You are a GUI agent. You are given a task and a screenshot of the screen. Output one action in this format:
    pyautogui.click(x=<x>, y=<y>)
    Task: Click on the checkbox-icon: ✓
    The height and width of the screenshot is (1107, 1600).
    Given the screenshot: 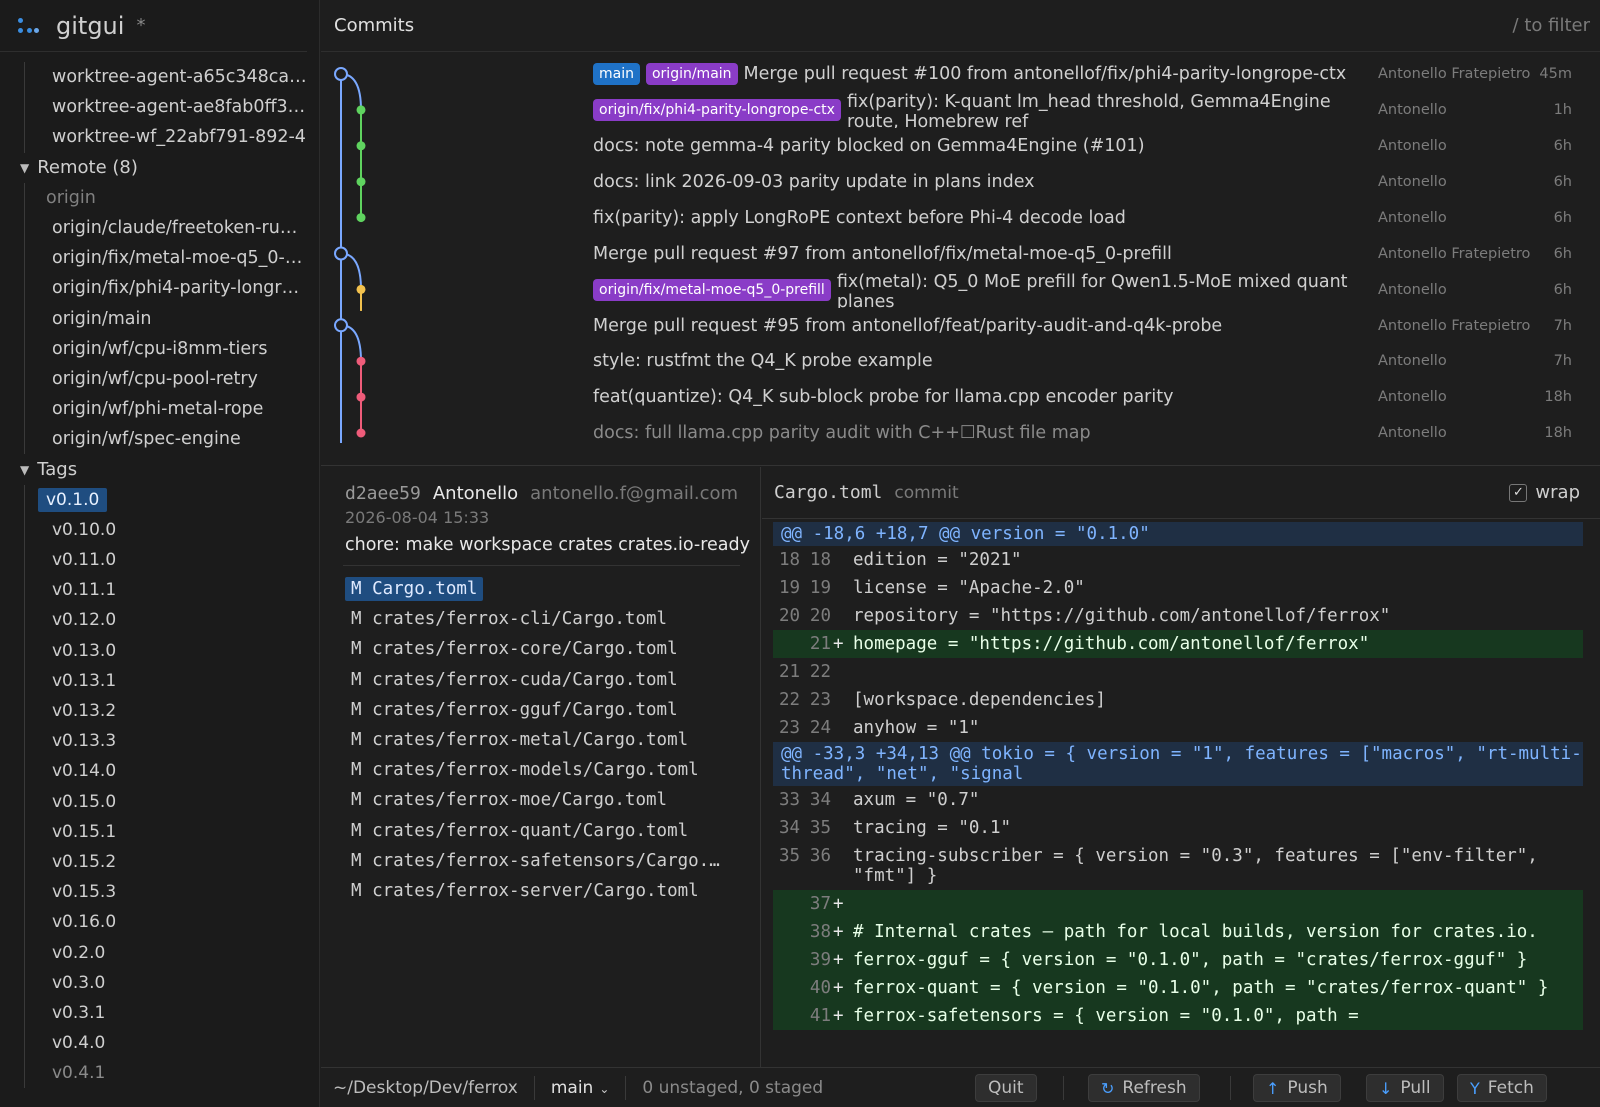 What is the action you would take?
    pyautogui.click(x=1518, y=492)
    